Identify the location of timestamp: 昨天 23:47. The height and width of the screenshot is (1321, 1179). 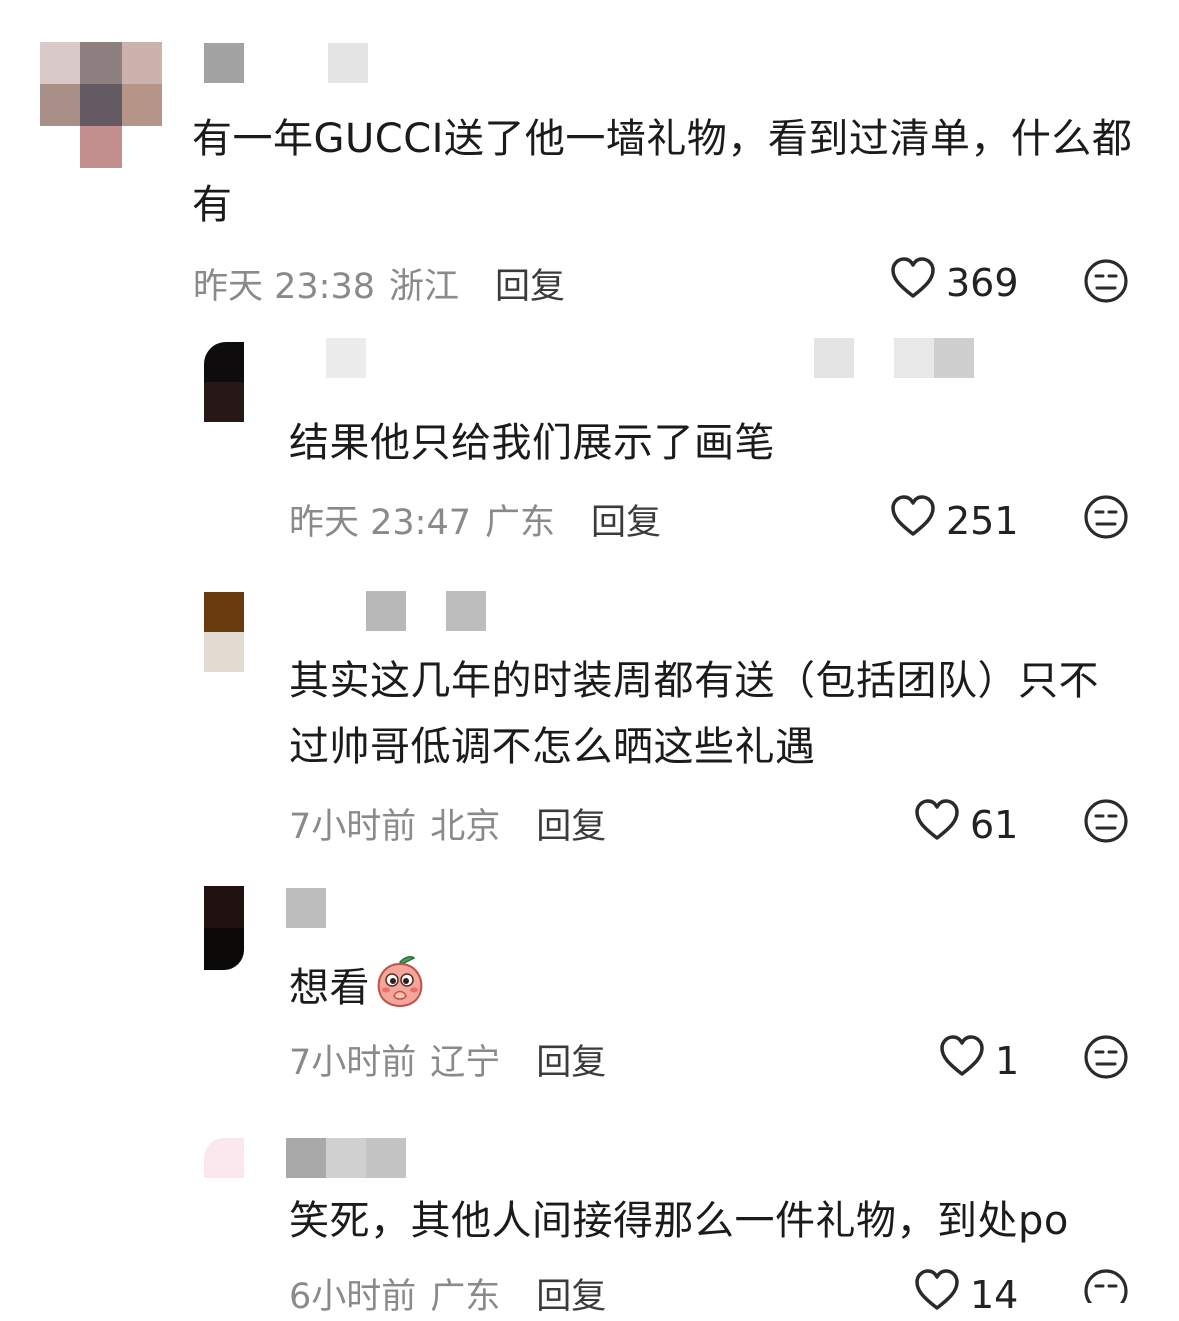
(380, 523).